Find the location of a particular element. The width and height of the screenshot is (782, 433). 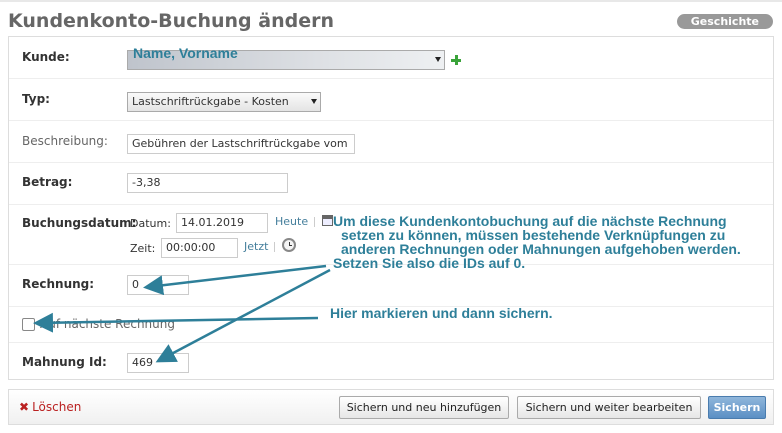

typ-value: Lastschriftrückgabe - Kosten is located at coordinates (210, 101).